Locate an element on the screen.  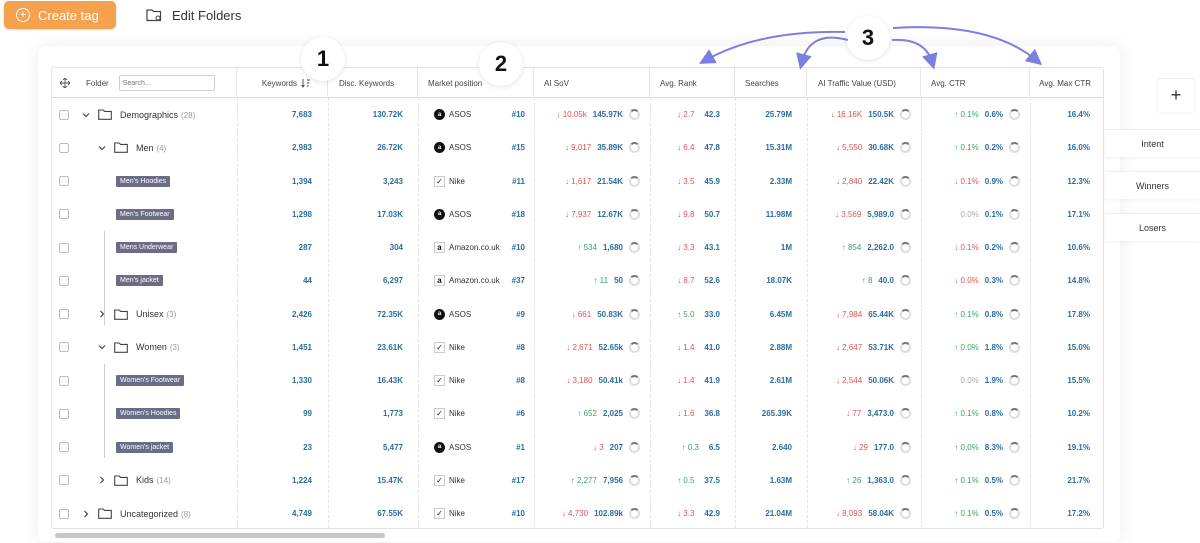
tag-cell: Men's jacket is located at coordinates (139, 280).